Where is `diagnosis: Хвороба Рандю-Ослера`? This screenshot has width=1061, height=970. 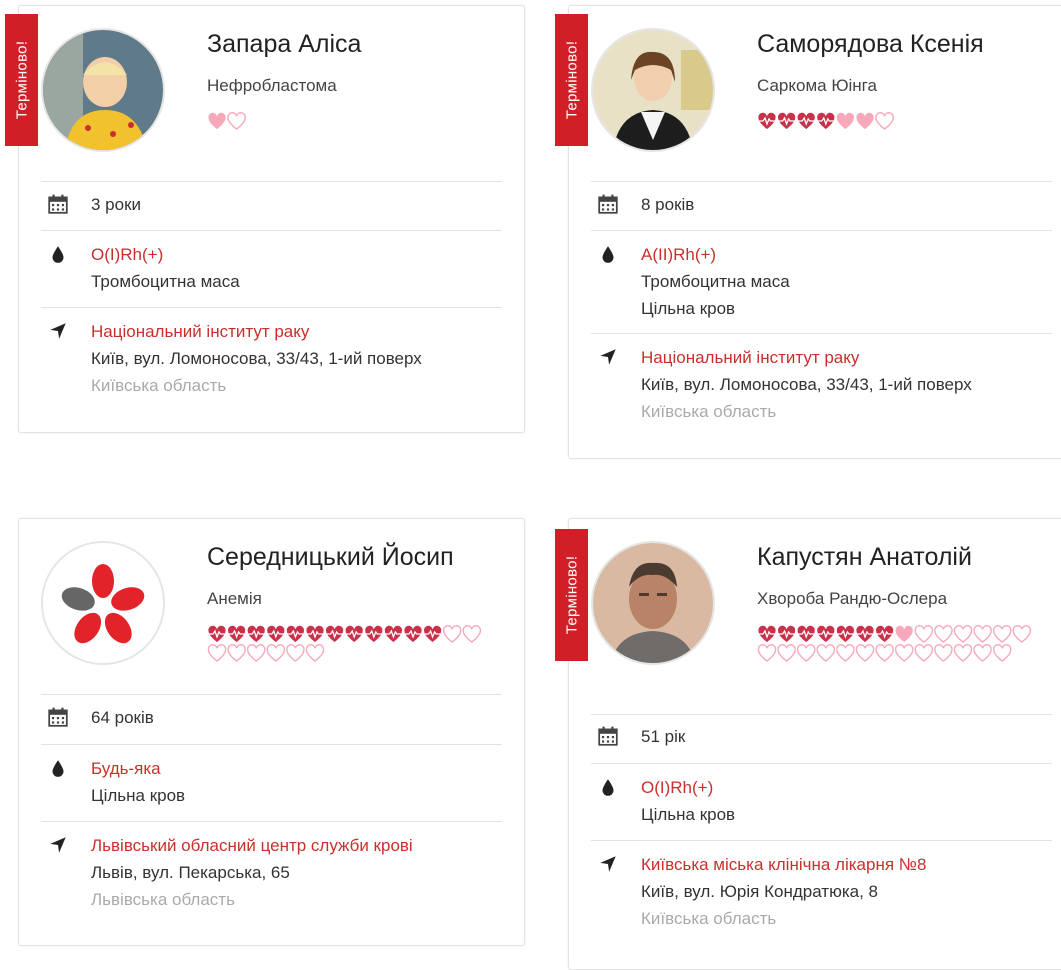
diagnosis: Хвороба Рандю-Ослера is located at coordinates (852, 598).